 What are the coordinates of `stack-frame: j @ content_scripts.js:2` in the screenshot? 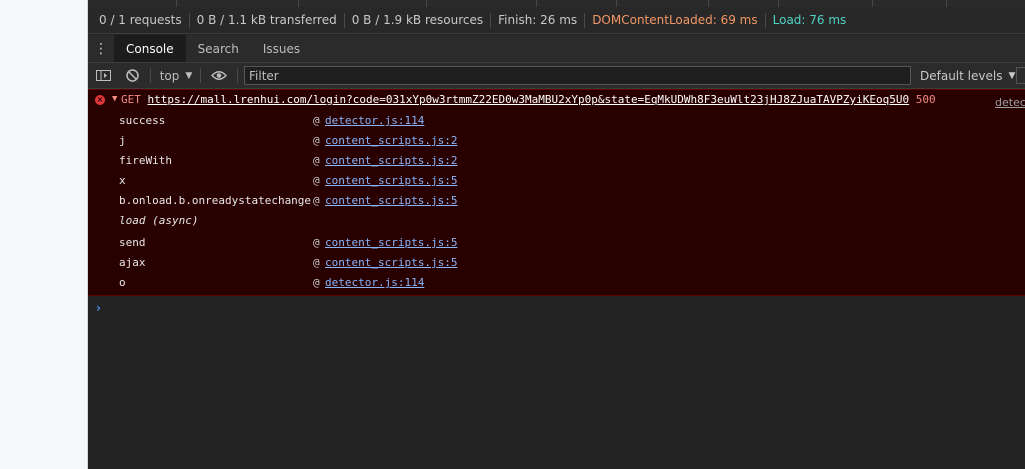 It's located at (559, 141).